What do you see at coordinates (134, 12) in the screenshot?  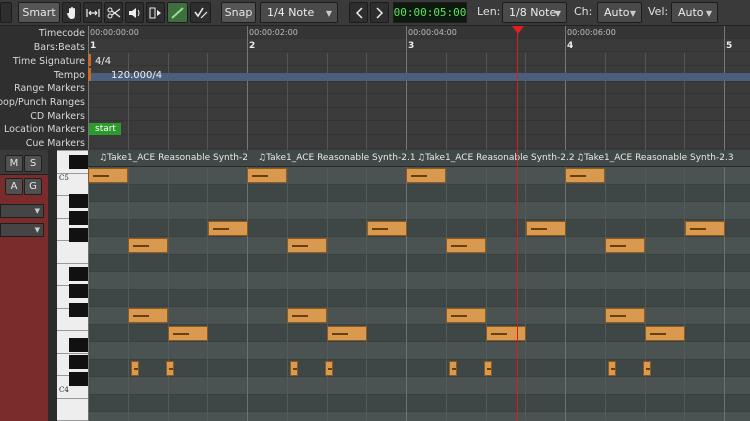 I see `audition-tool-icon` at bounding box center [134, 12].